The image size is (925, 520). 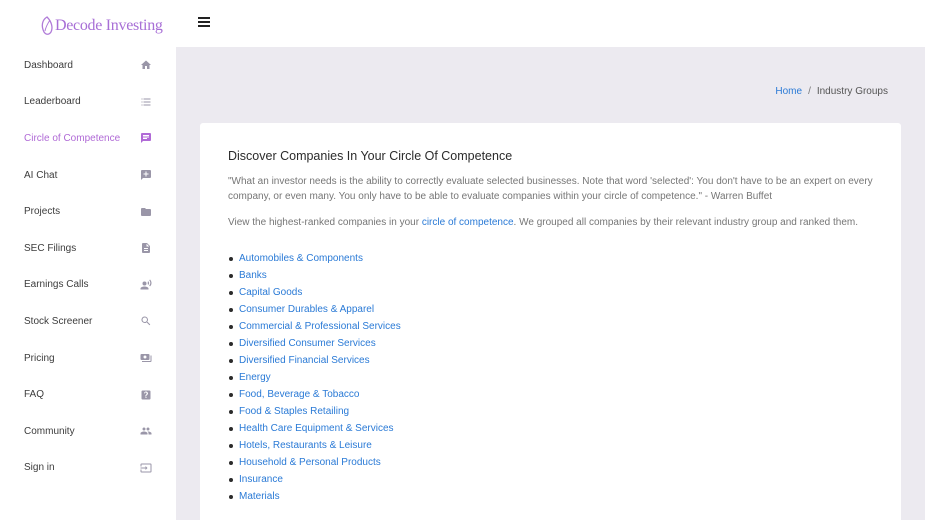 I want to click on industry-group-link: Household & Personal Products, so click(x=310, y=462).